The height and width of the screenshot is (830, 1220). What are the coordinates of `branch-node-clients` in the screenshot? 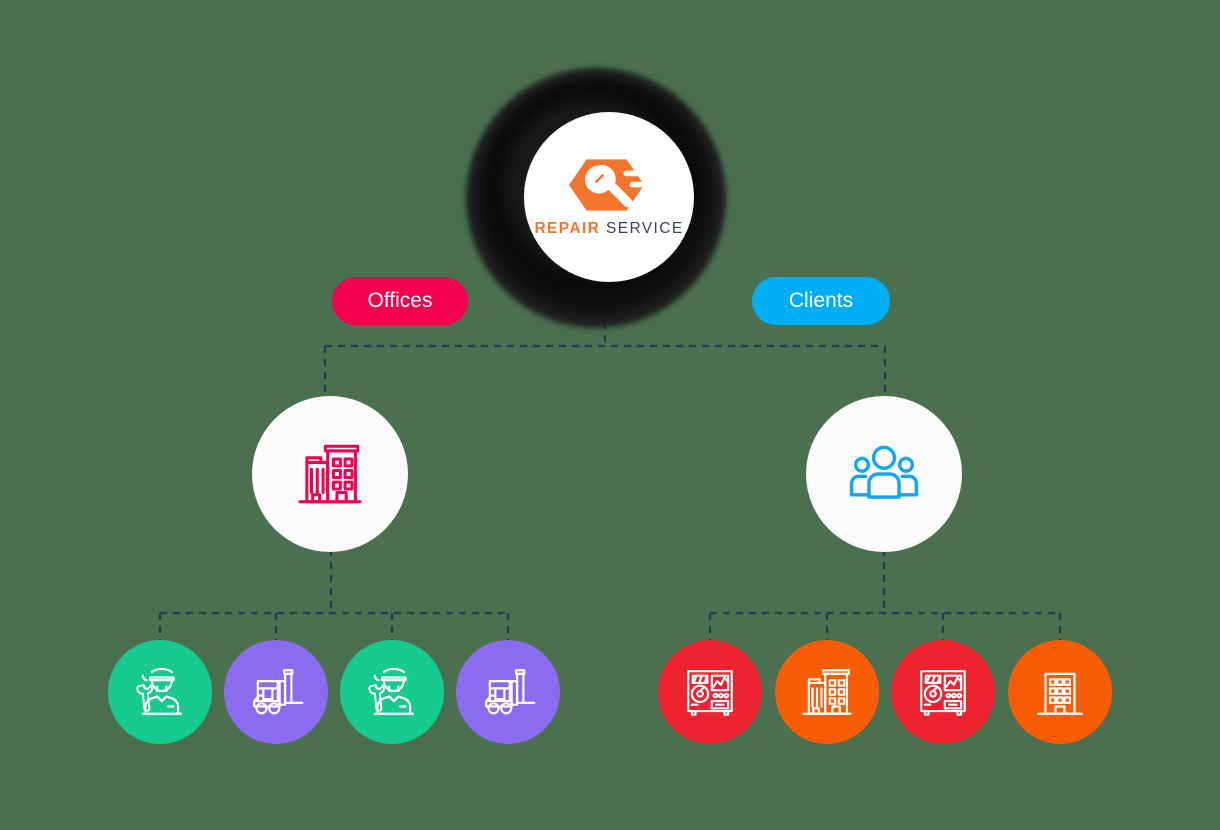 It's located at (884, 474).